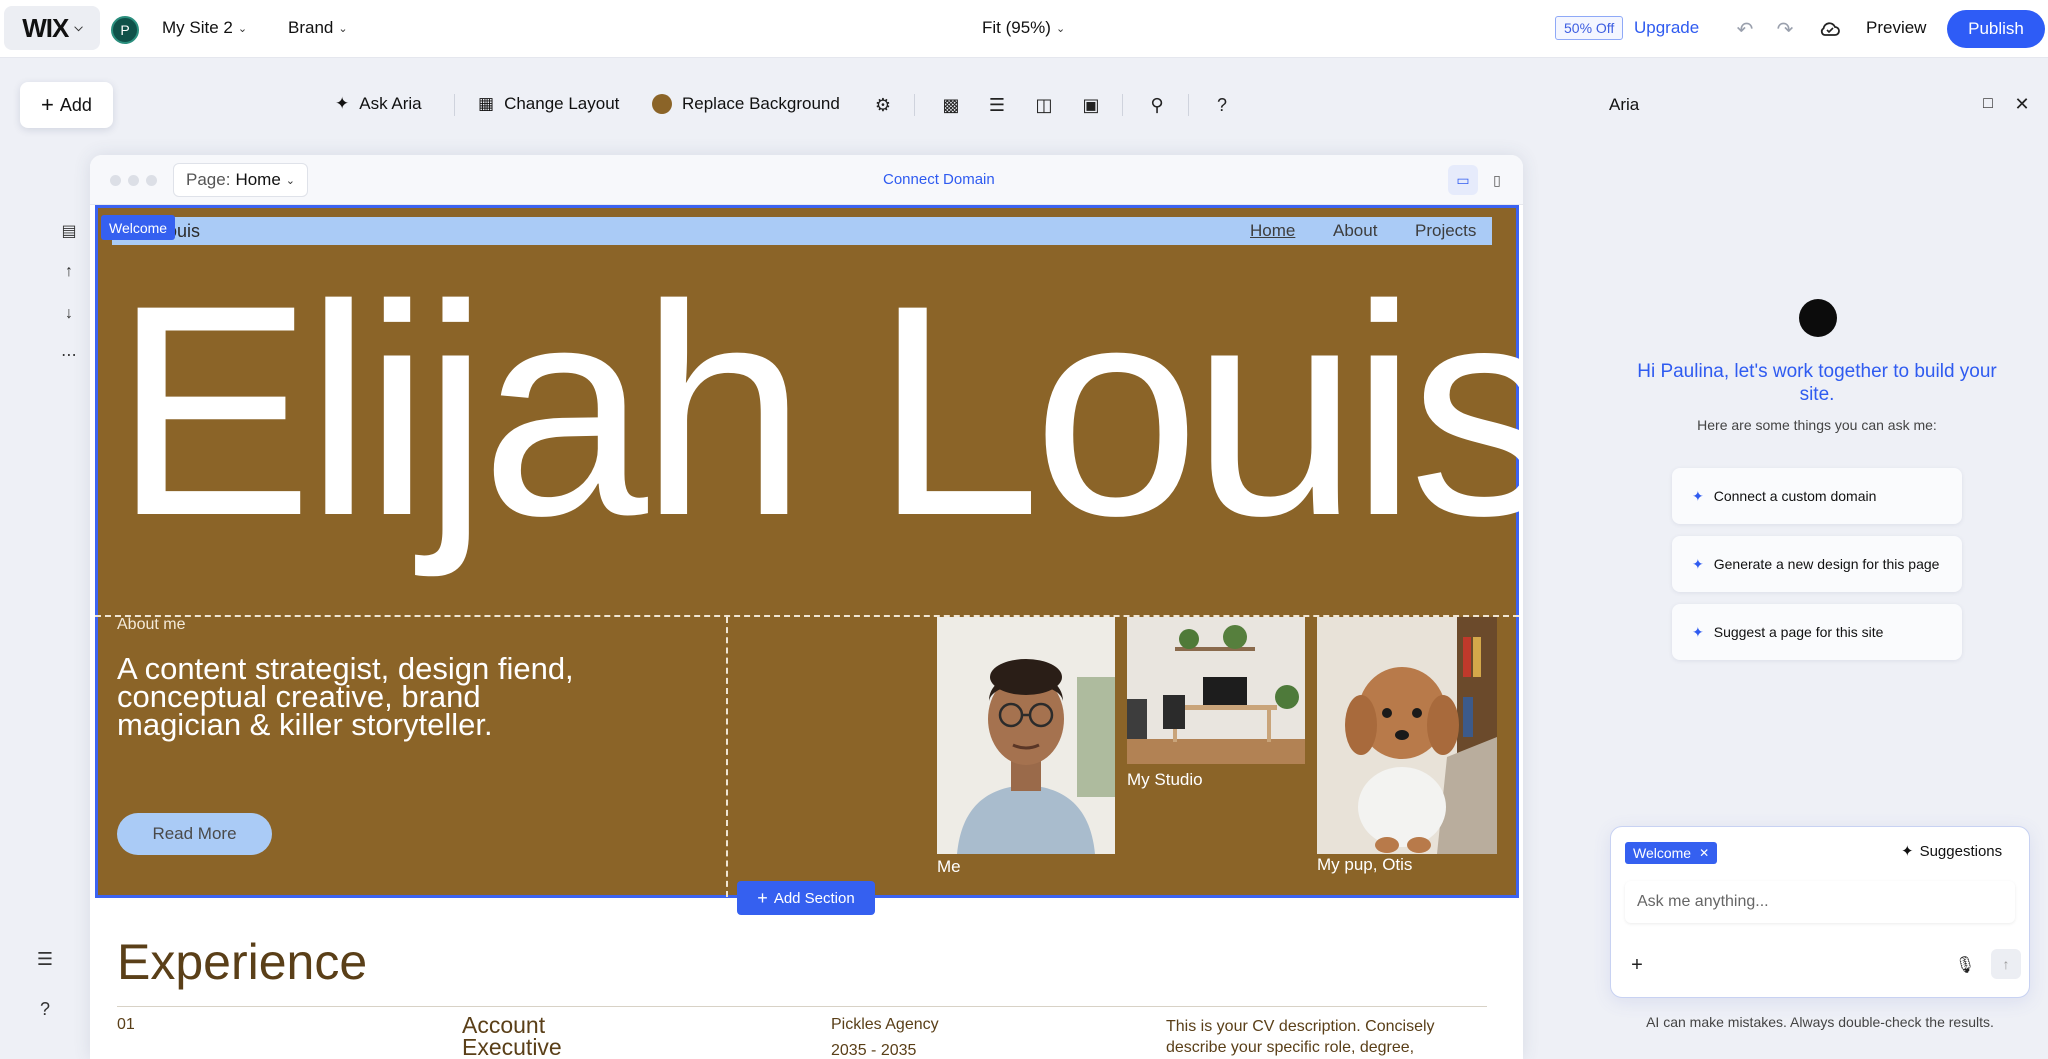 The image size is (2048, 1059). I want to click on add-button: + Add, so click(66, 105).